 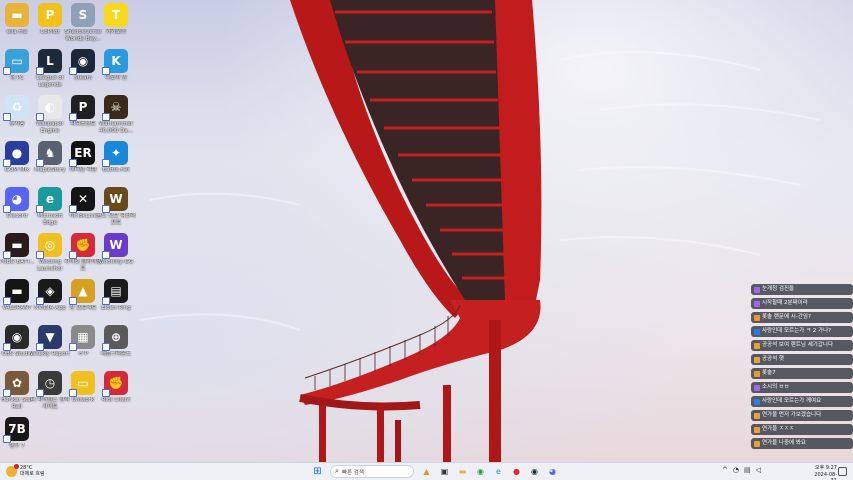 I want to click on p-app-icon: P, so click(x=82, y=108).